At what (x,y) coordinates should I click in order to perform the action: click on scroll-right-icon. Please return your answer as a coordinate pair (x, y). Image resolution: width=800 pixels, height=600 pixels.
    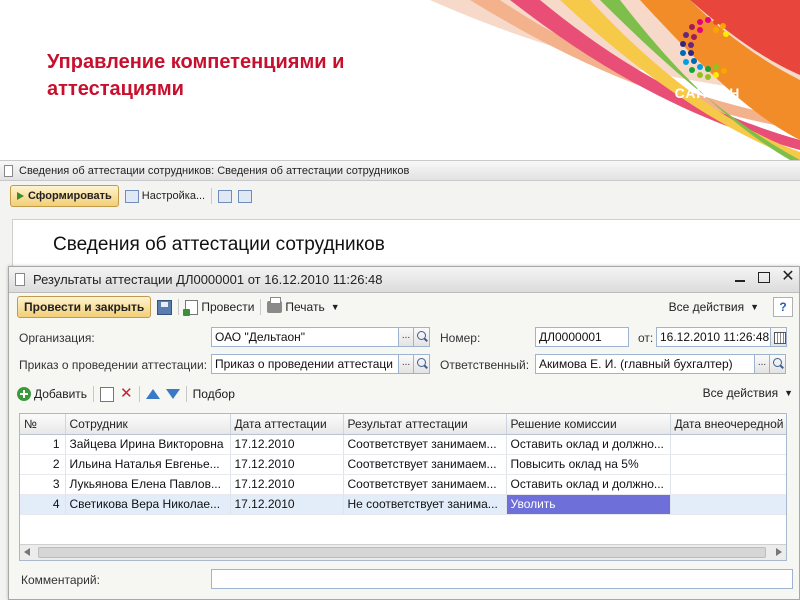
    Looking at the image, I should click on (779, 552).